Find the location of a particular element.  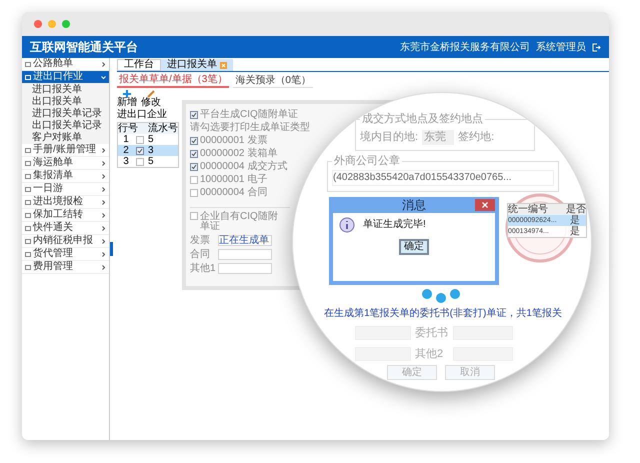

status-tab: 报关单草单/单据（3笔） is located at coordinates (173, 81).